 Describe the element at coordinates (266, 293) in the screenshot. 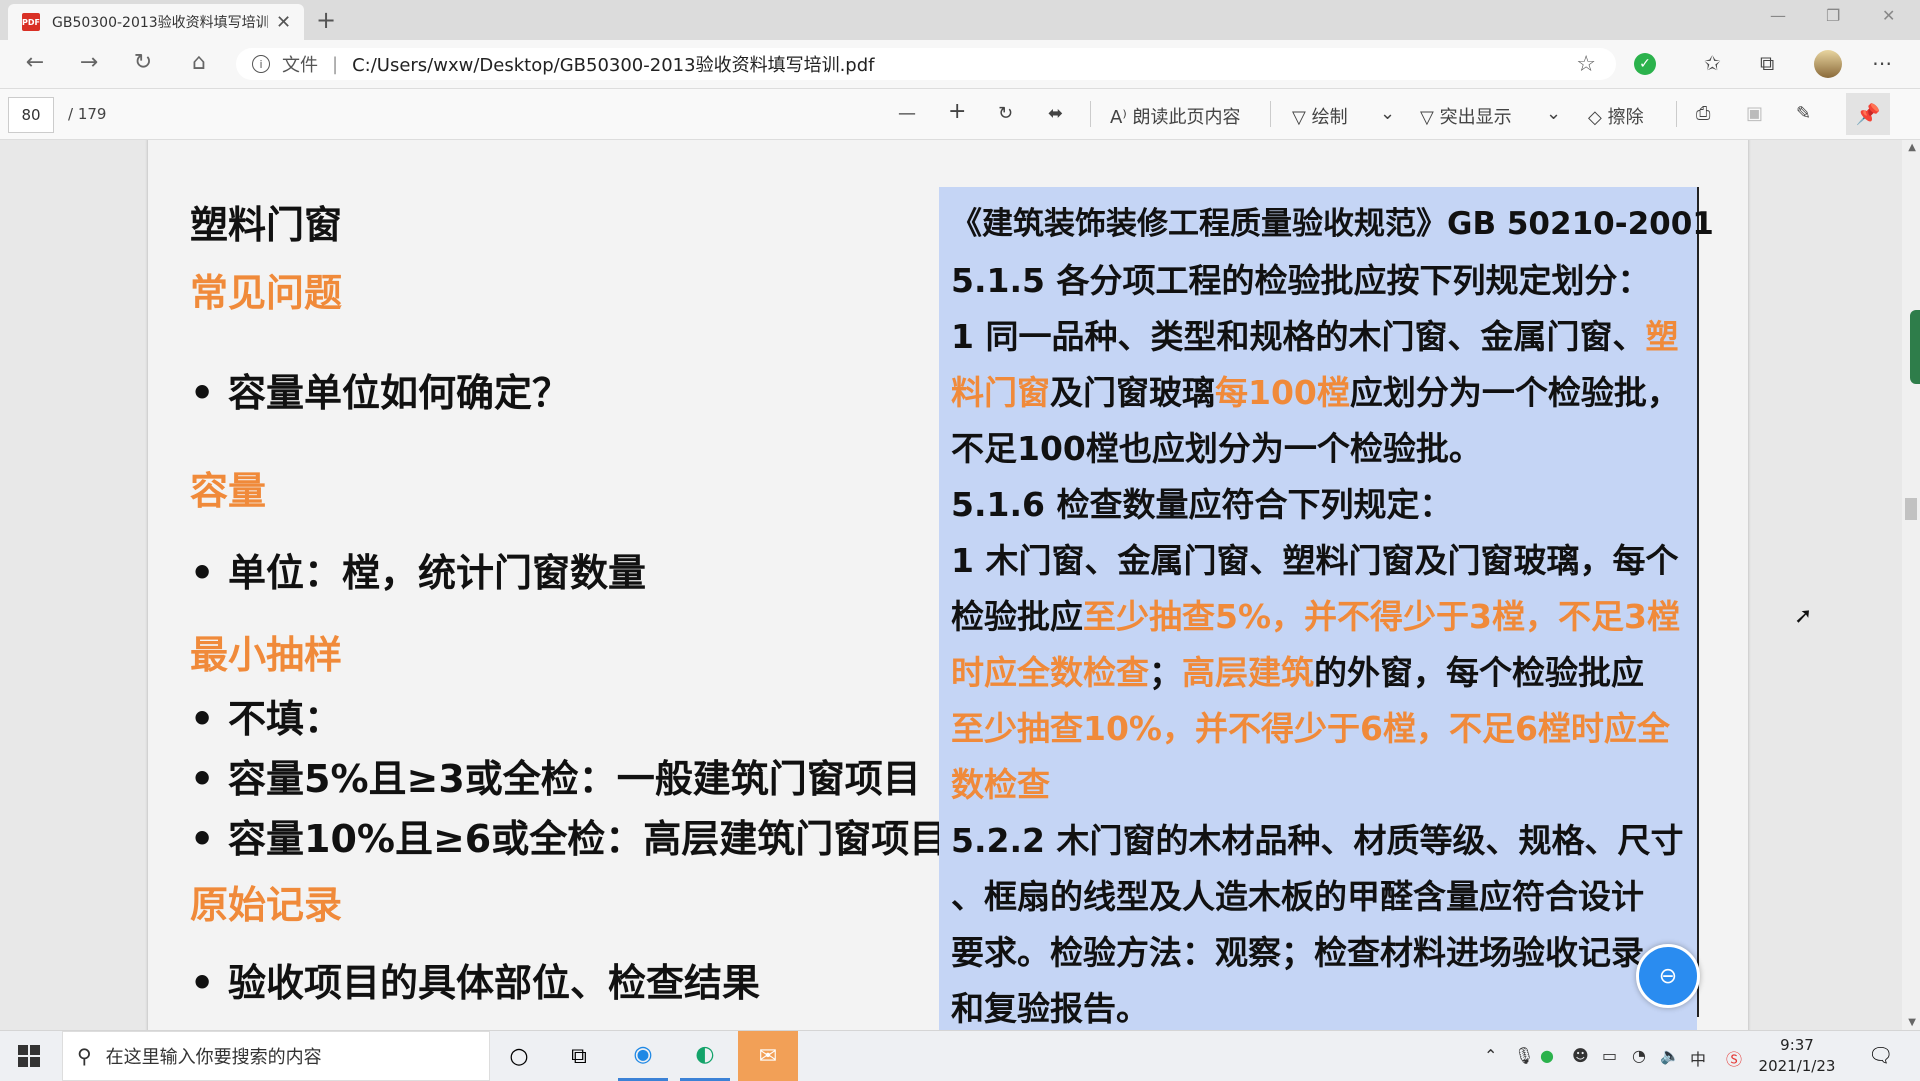

I see `heading-common-issues: 常见问题` at that location.